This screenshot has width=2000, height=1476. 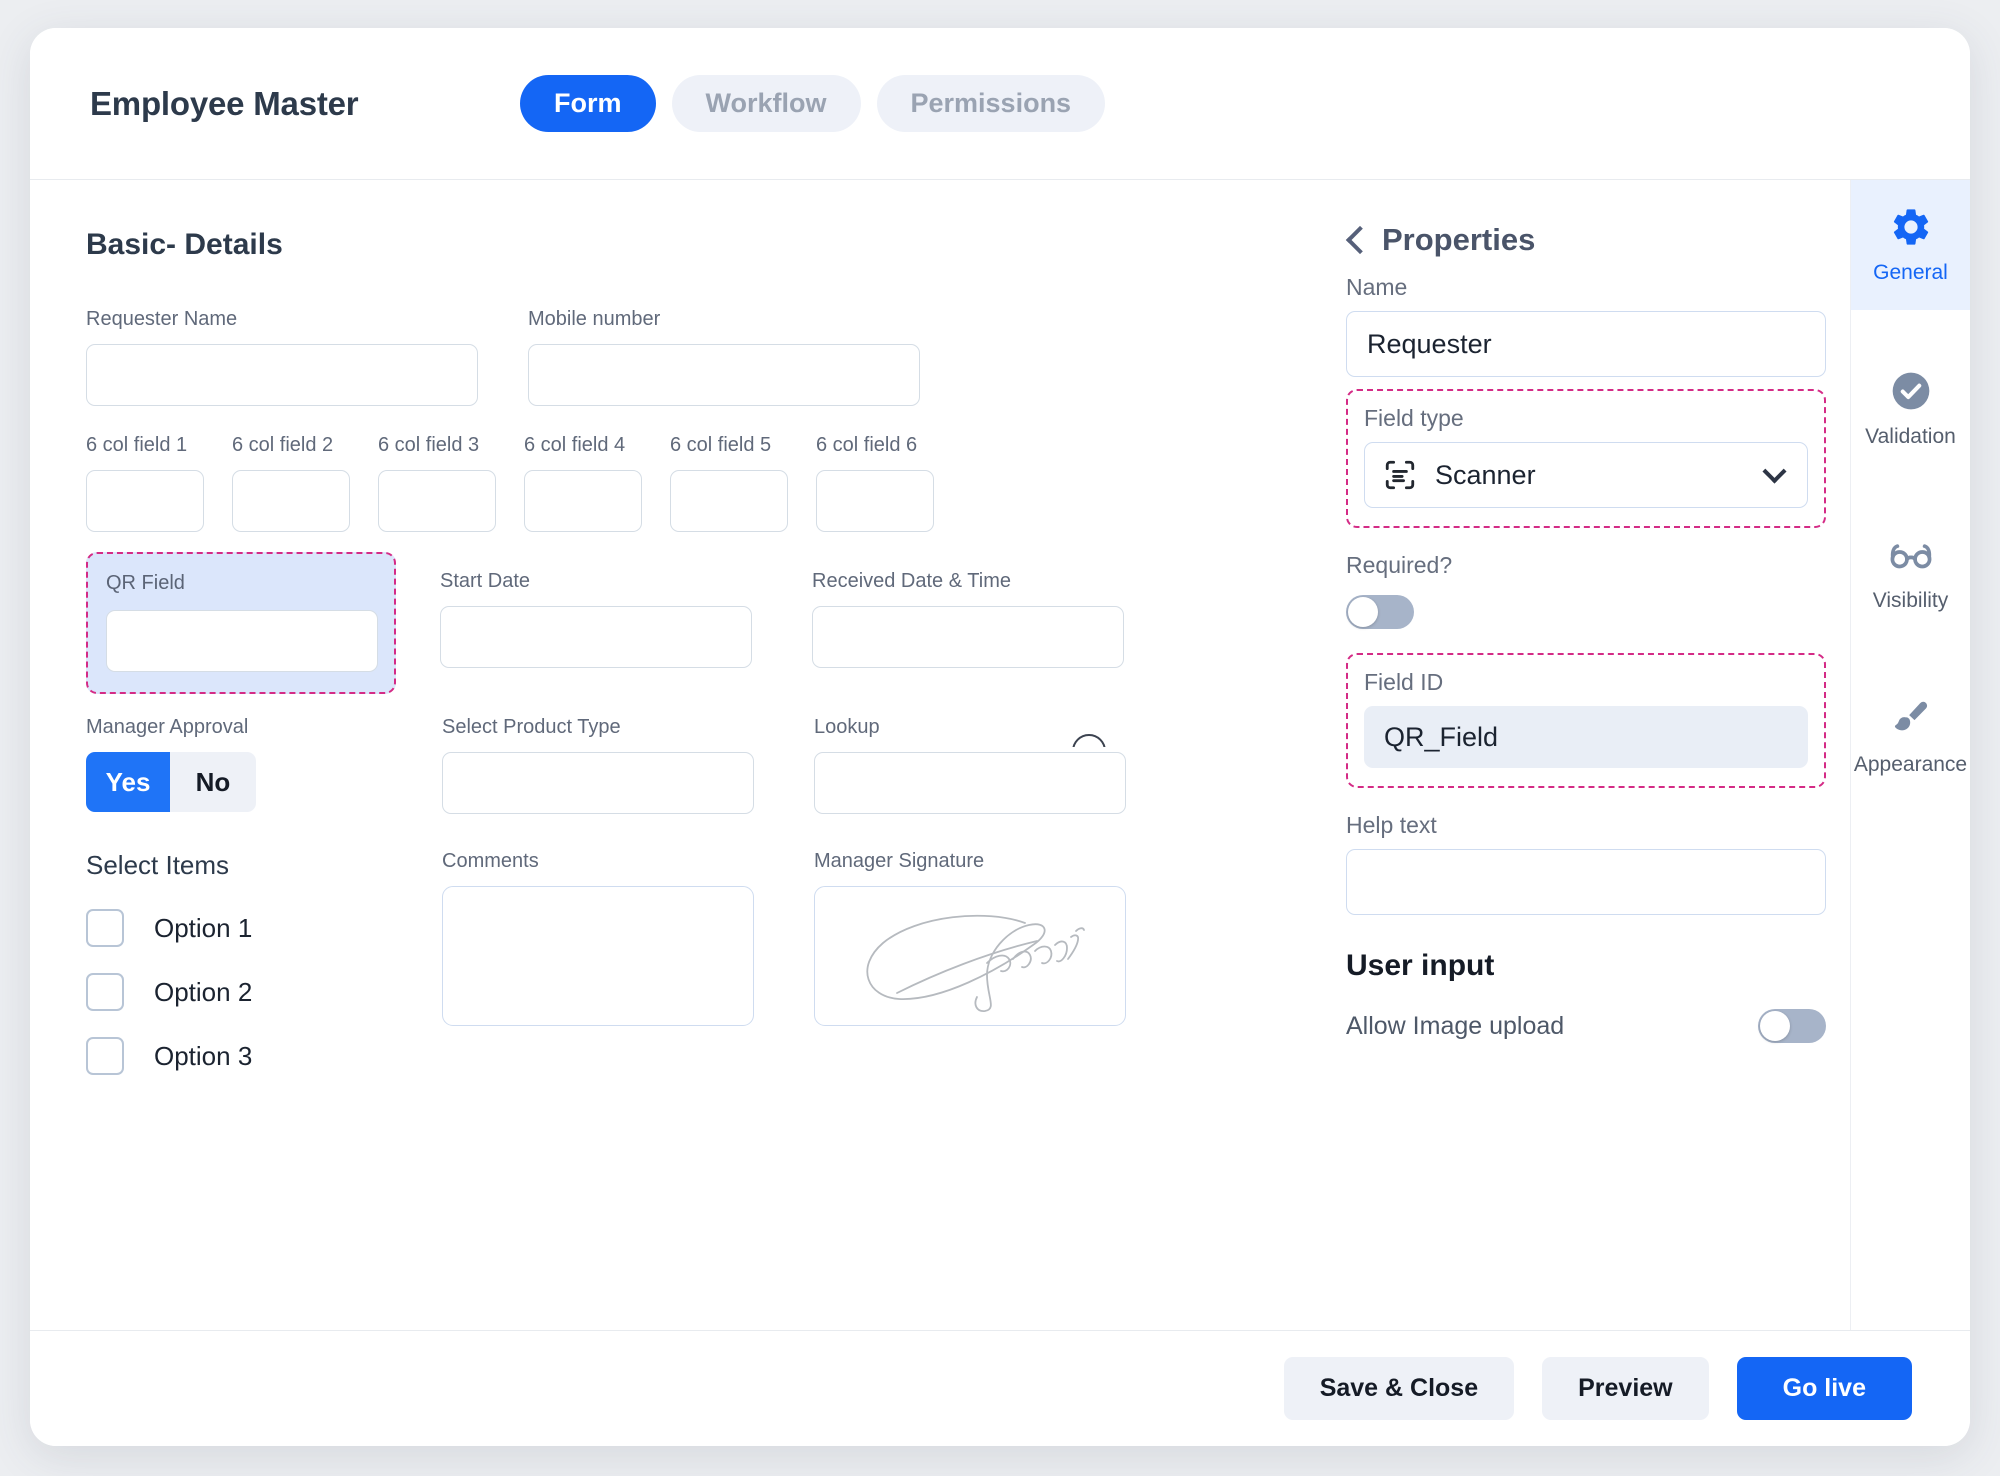 I want to click on manager-approval-yes: Yes, so click(x=128, y=782).